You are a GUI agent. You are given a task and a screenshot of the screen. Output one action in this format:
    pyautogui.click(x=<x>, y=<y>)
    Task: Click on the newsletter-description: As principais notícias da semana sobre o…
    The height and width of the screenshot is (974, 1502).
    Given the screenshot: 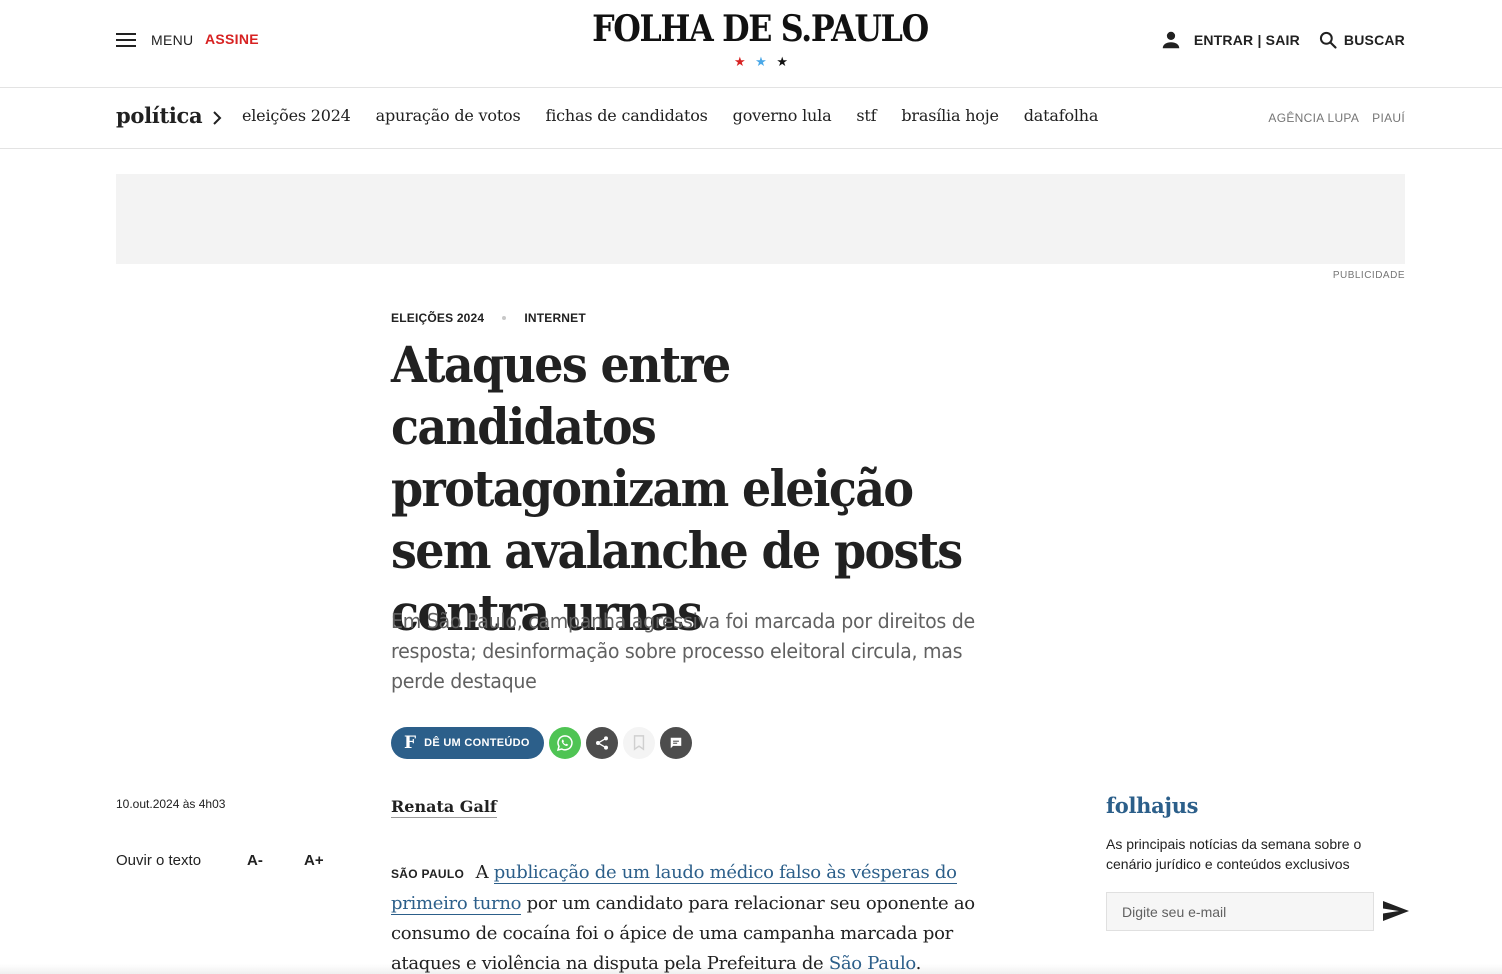 What is the action you would take?
    pyautogui.click(x=1234, y=854)
    